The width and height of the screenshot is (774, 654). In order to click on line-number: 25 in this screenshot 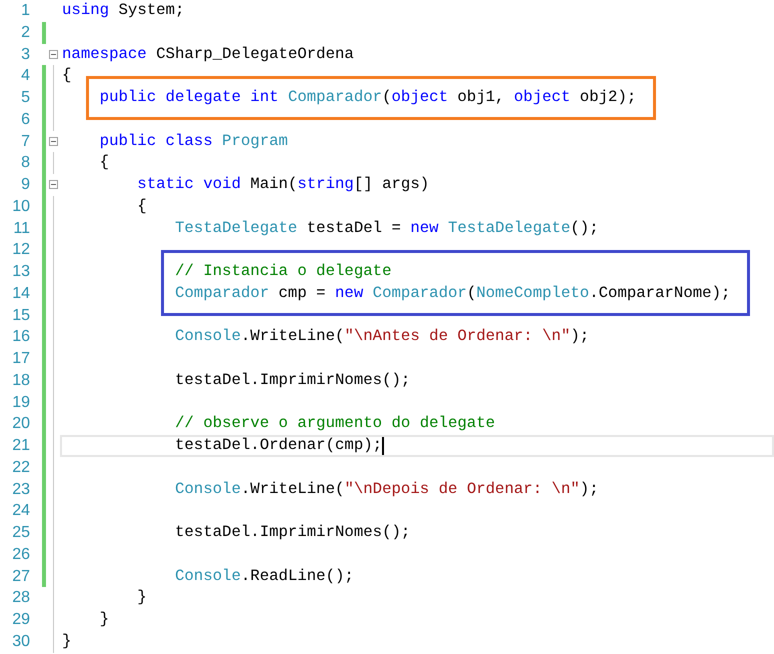, I will do `click(20, 533)`.